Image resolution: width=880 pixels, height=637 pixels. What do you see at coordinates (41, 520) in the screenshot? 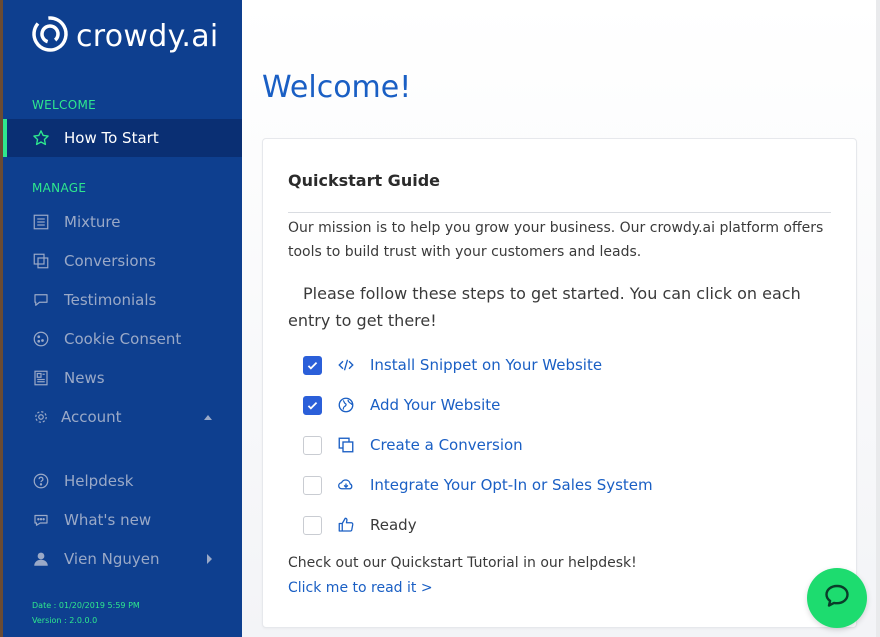
I see `speech-bubble-icon` at bounding box center [41, 520].